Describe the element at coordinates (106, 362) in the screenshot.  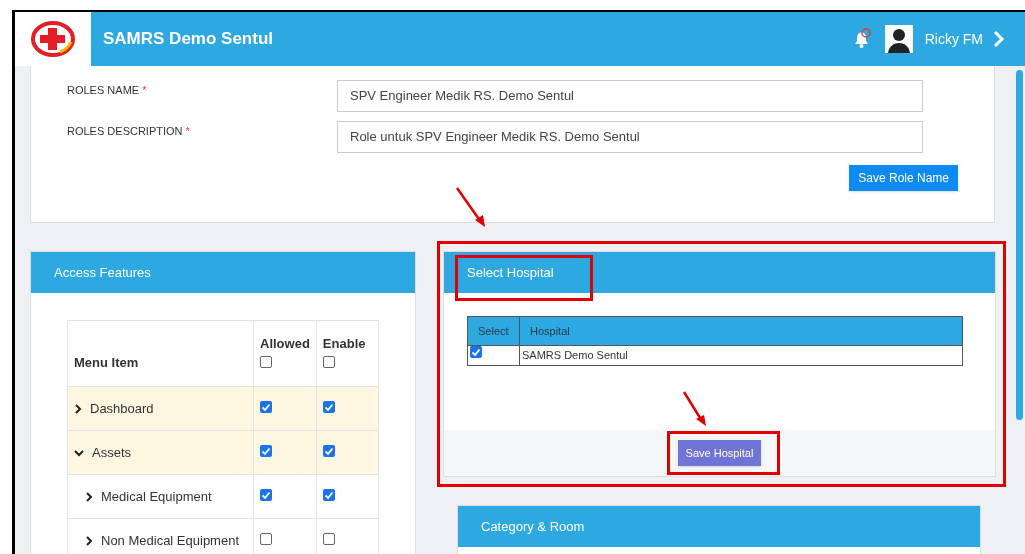
I see `column-header: Menu Item` at that location.